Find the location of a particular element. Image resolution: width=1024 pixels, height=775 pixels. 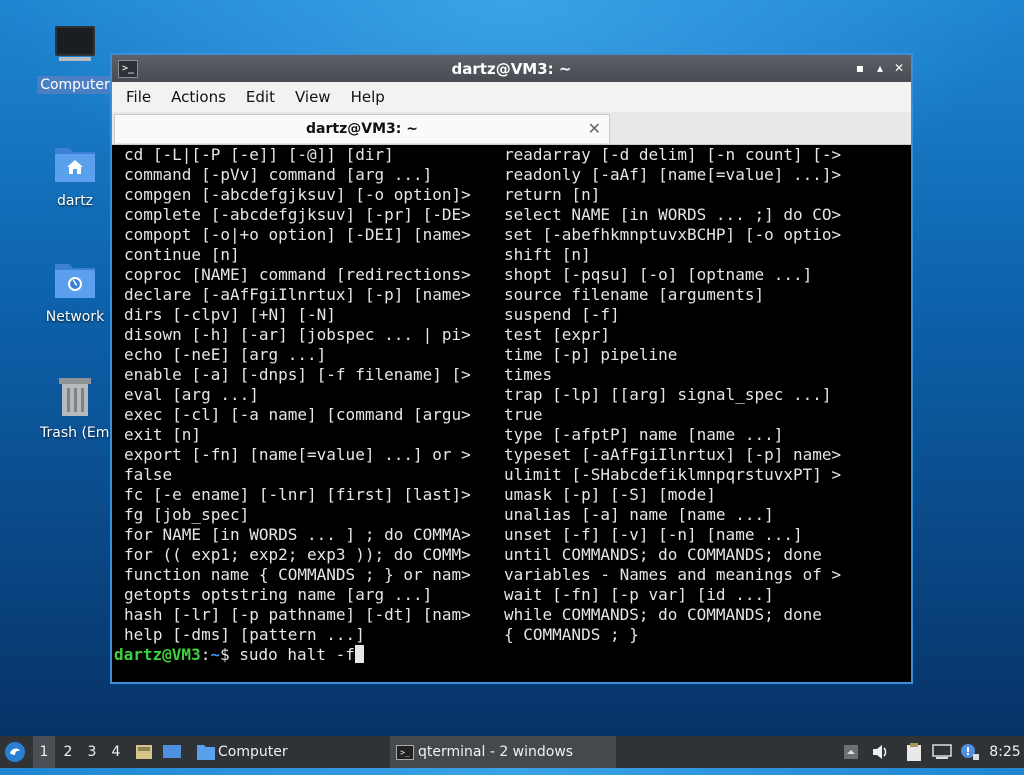

terminal-line: dirs [-clpv] [+N] [-N] is located at coordinates (230, 314).